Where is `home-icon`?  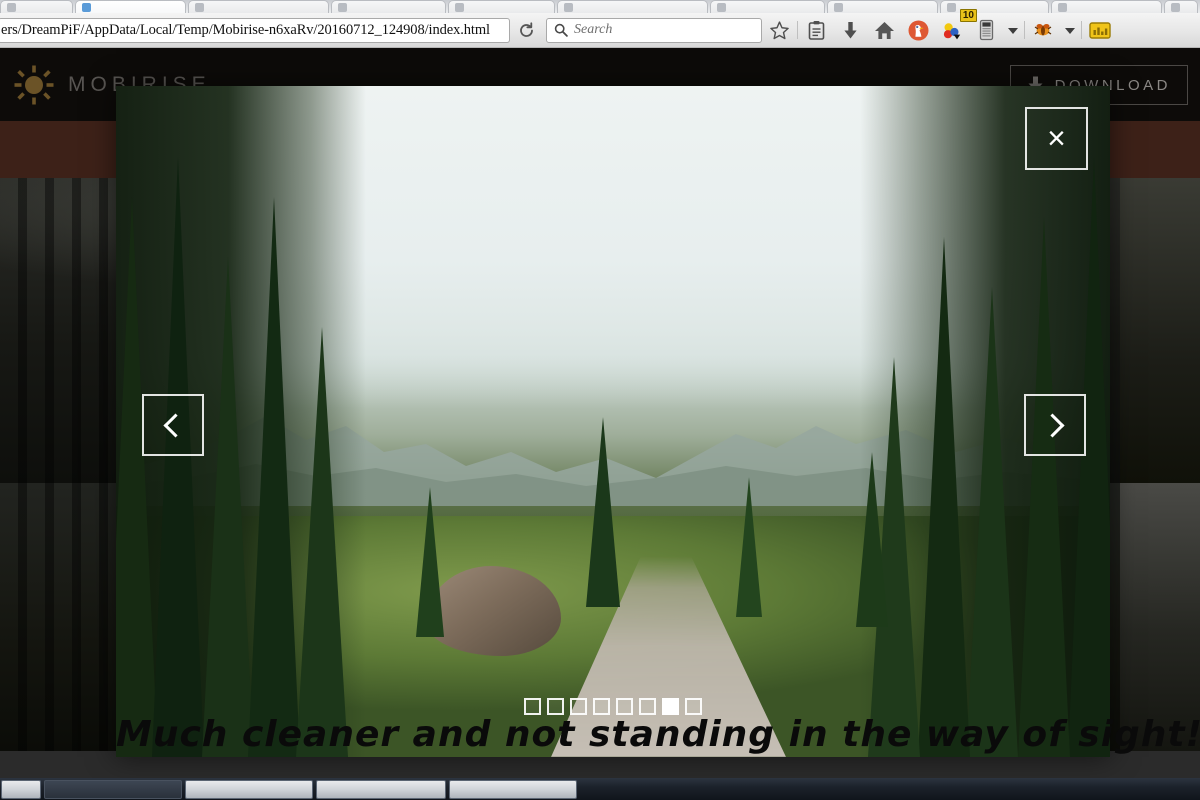 home-icon is located at coordinates (884, 30).